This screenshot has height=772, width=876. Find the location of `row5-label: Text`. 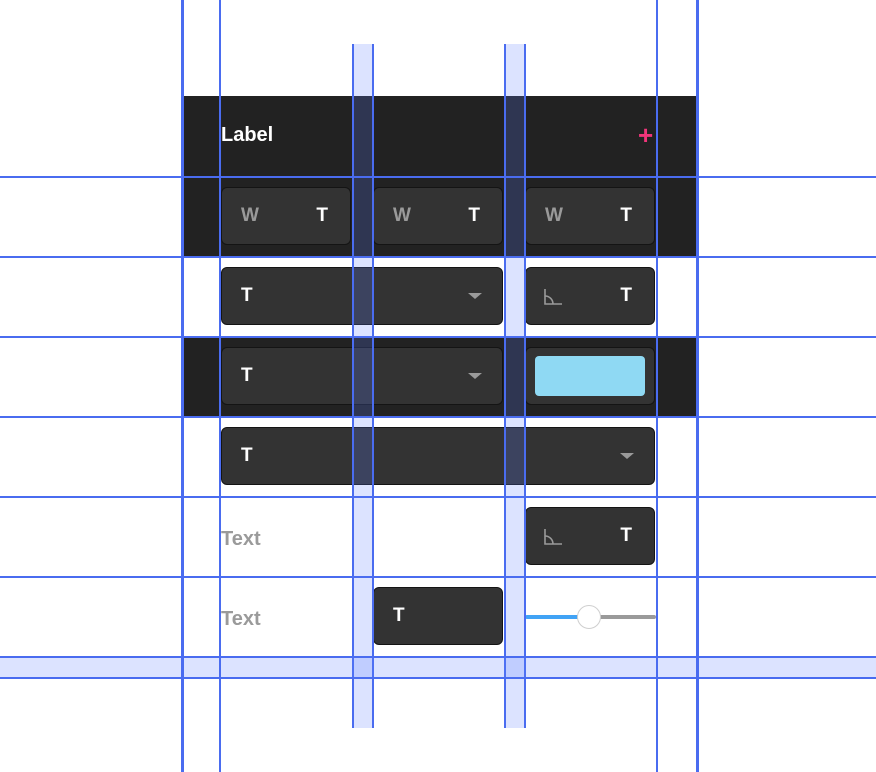

row5-label: Text is located at coordinates (241, 539).